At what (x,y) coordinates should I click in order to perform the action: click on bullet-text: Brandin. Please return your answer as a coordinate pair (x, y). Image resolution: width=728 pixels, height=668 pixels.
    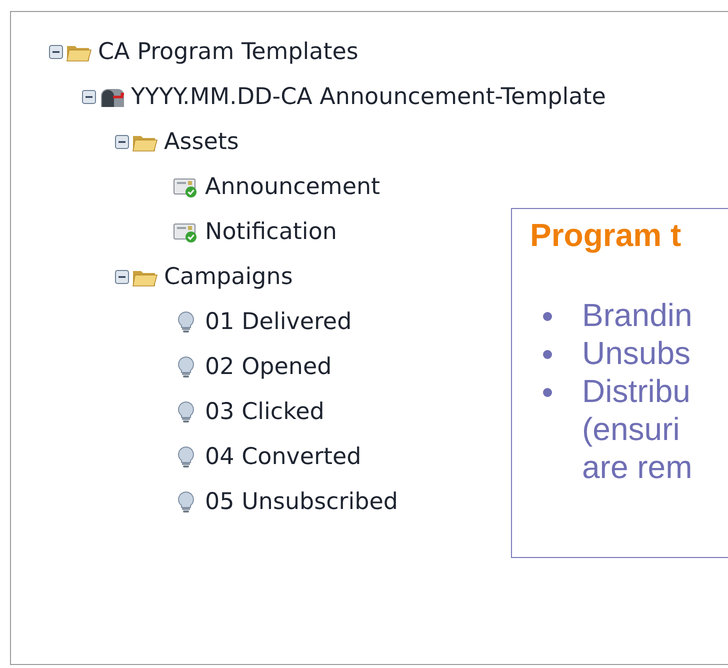
    Looking at the image, I should click on (637, 315).